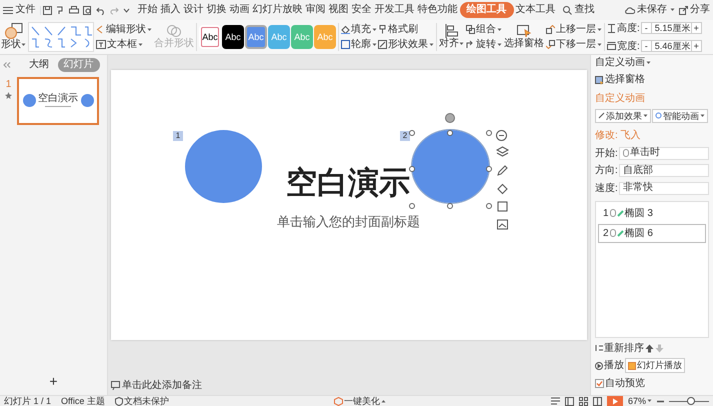 The image size is (713, 406). I want to click on ribbon-tab: 设计, so click(193, 10).